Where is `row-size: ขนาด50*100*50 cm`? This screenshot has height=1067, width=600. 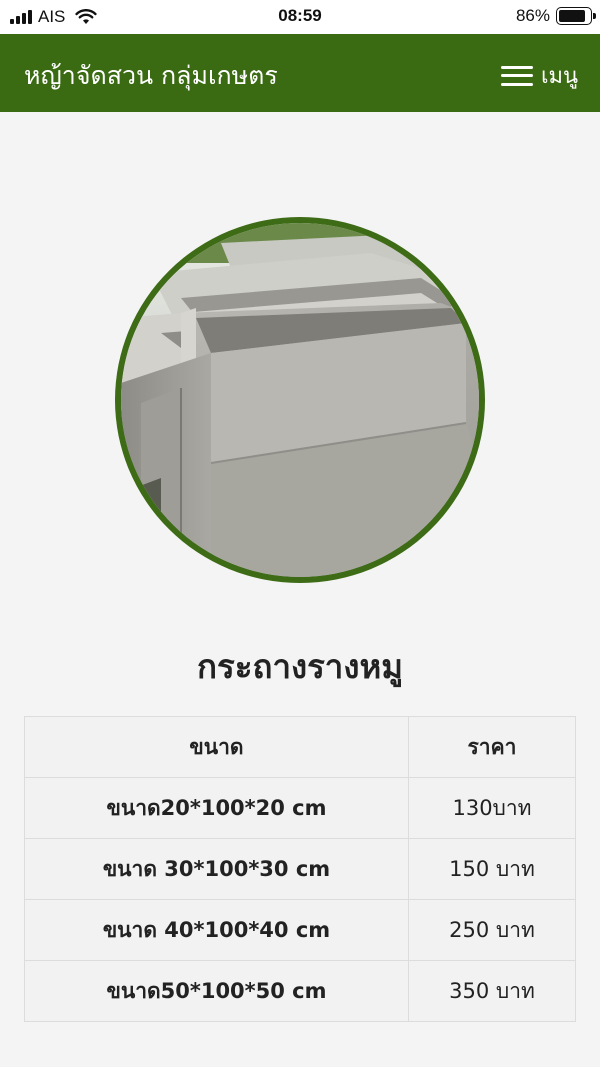
row-size: ขนาด50*100*50 cm is located at coordinates (216, 991).